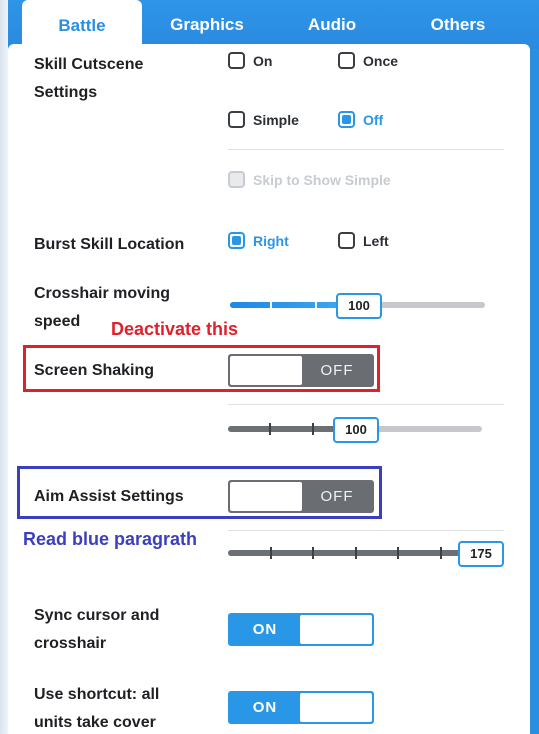  I want to click on skill-cutscene-label: Skill Cutscene Settings, so click(89, 78).